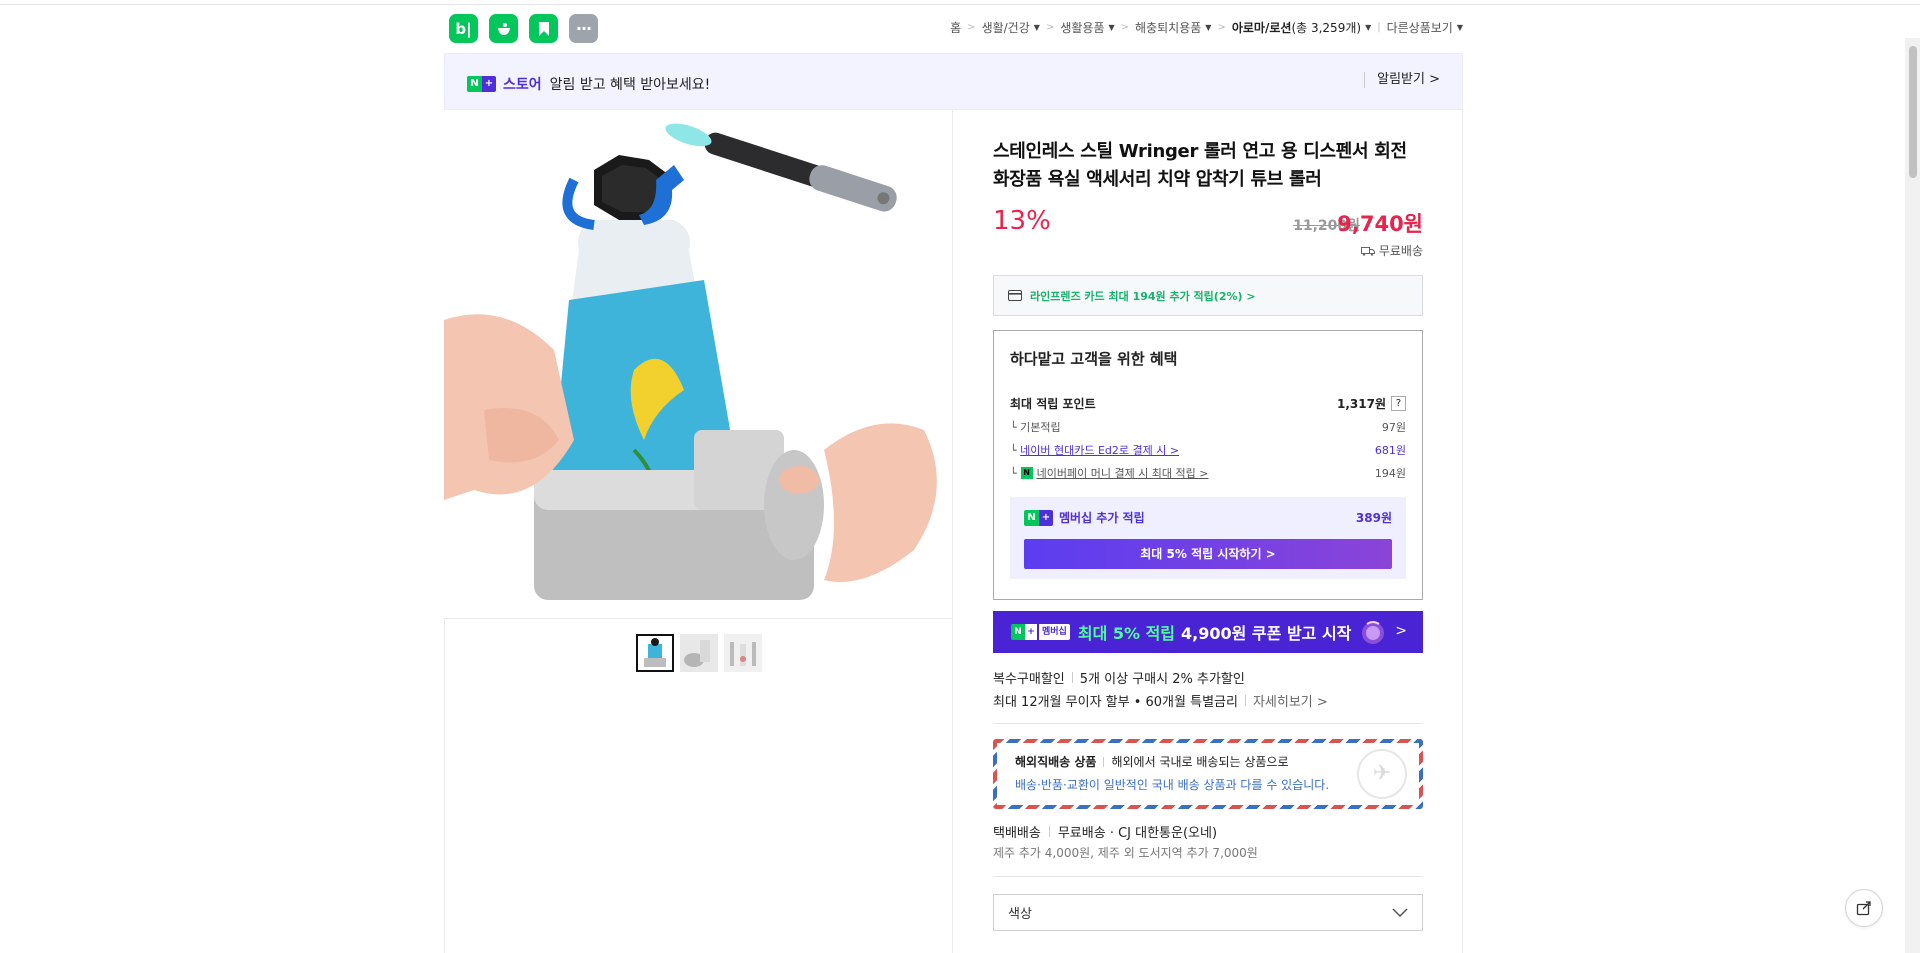 This screenshot has width=1920, height=953. I want to click on blog-app-icon: b|, so click(463, 28).